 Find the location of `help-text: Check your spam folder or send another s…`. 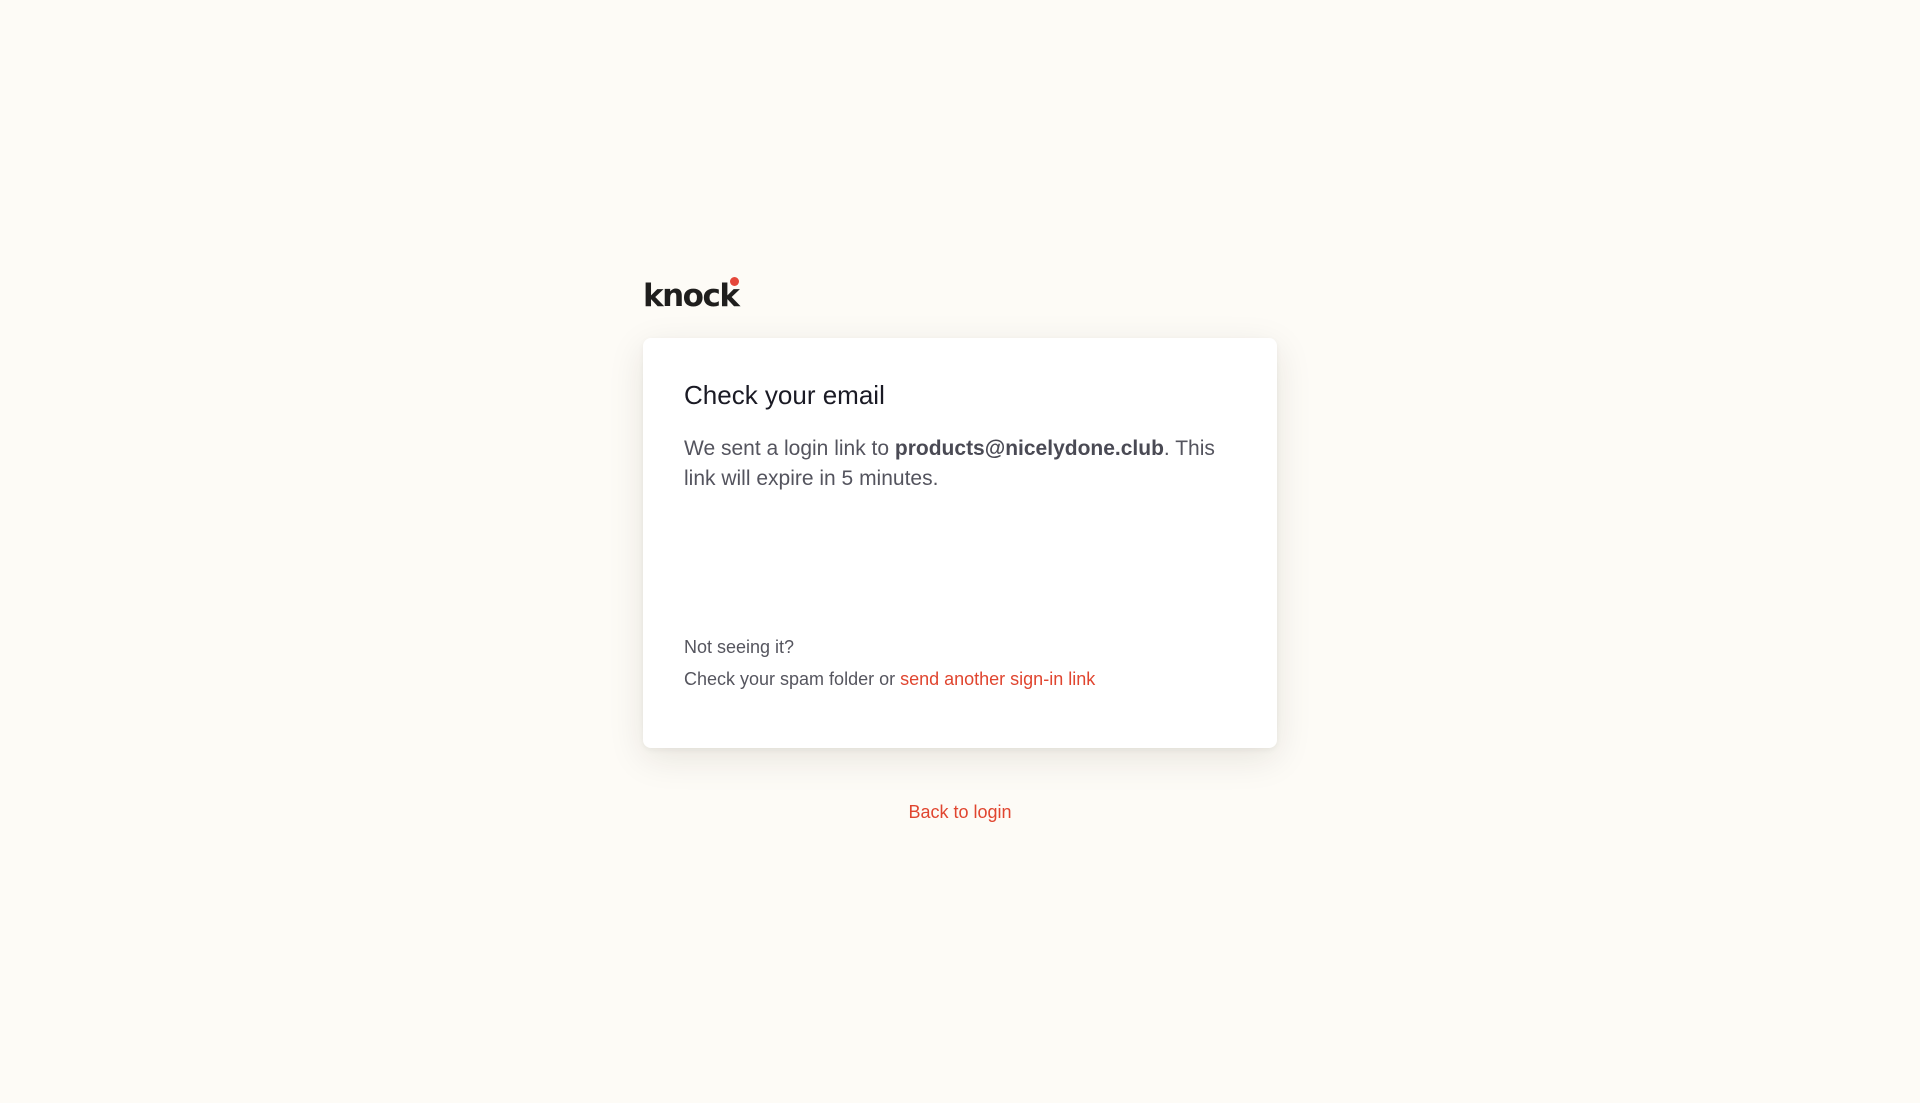

help-text: Check your spam folder or send another s… is located at coordinates (889, 679).